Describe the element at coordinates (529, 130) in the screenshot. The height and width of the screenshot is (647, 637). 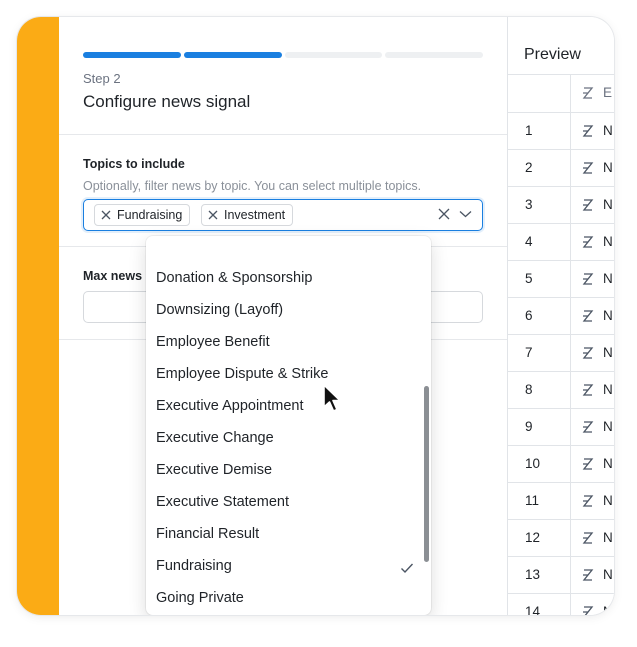
I see `row-number: 1` at that location.